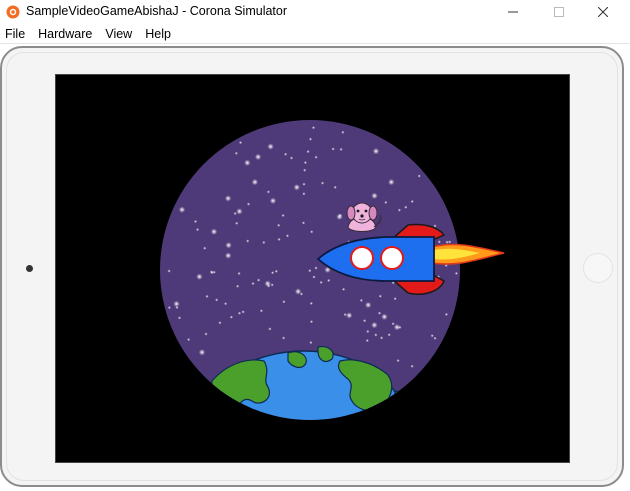 The image size is (630, 491). Describe the element at coordinates (15, 34) in the screenshot. I see `menu-file: File` at that location.